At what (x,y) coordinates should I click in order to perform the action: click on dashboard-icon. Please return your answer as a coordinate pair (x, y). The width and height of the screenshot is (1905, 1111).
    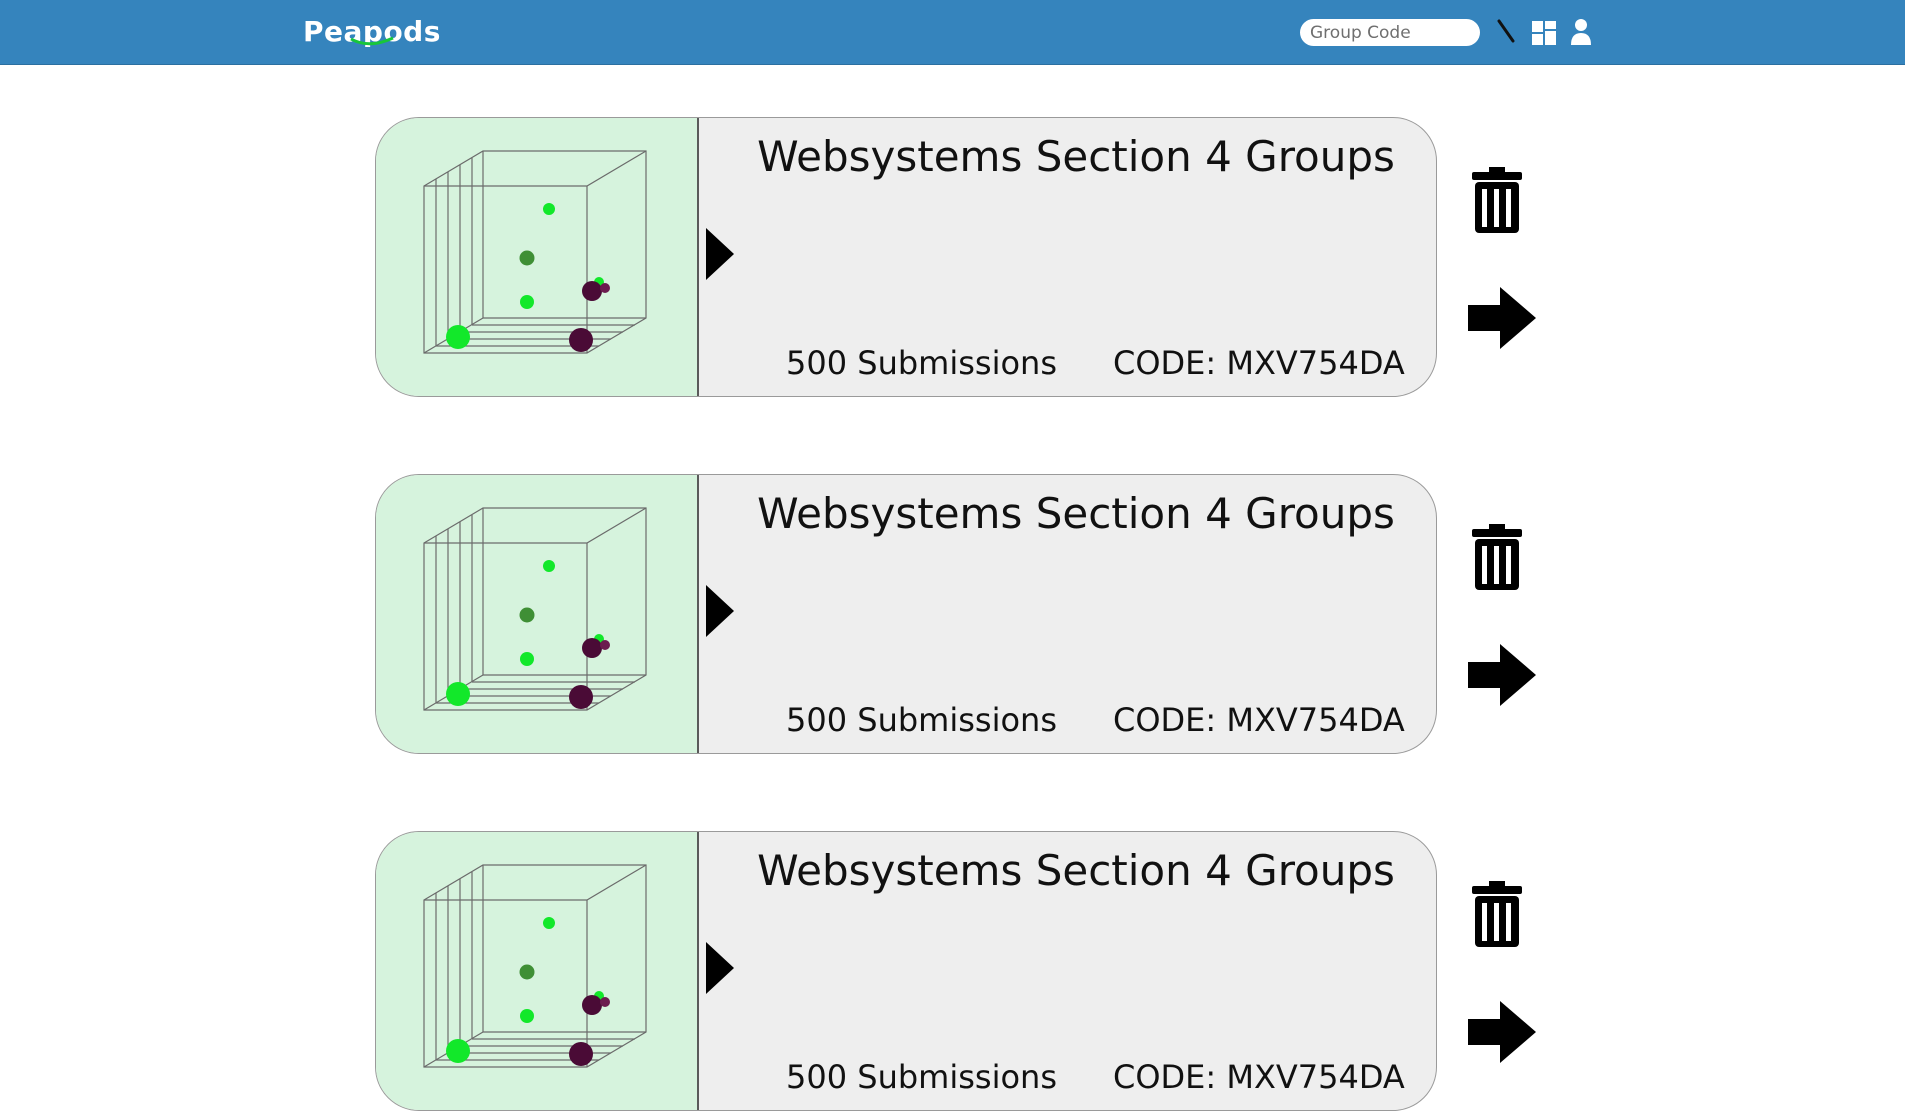
    Looking at the image, I should click on (1544, 32).